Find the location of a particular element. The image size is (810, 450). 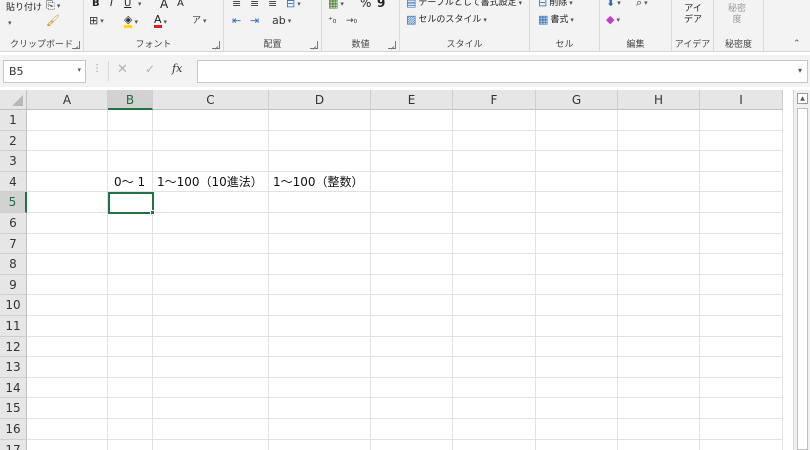

vertical-scrollbar: ▲ is located at coordinates (801, 270).